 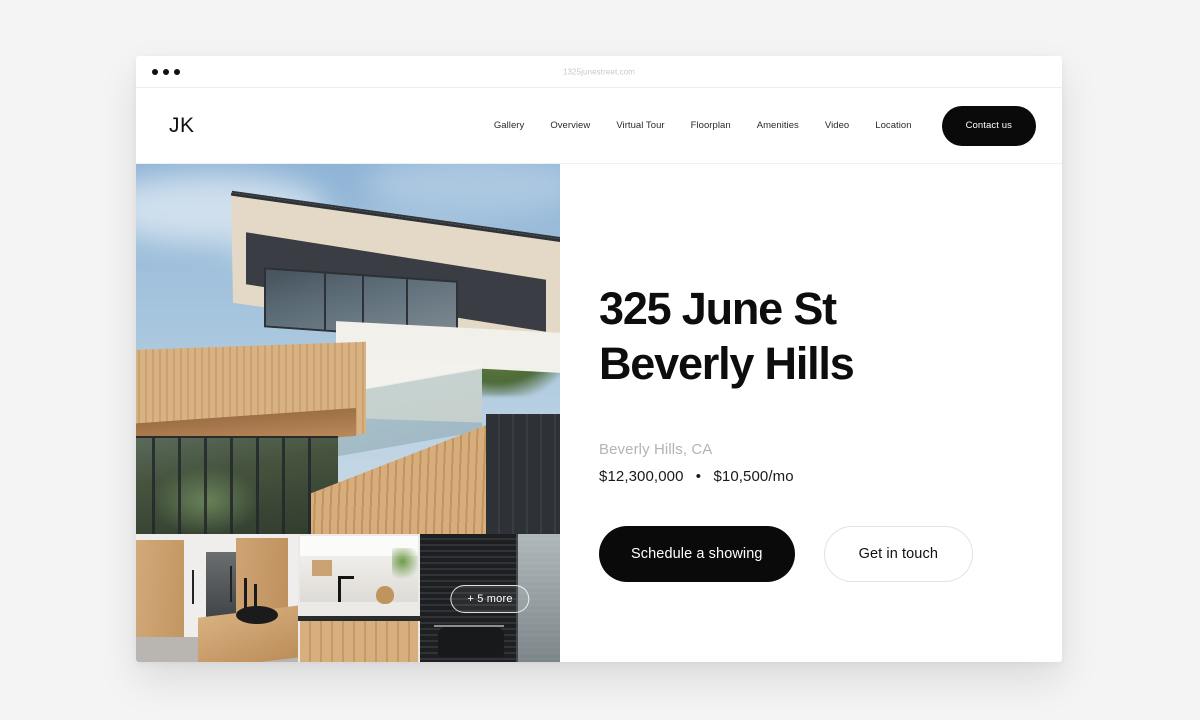 I want to click on nav-item-virtual-tour: Virtual Tour, so click(x=640, y=125).